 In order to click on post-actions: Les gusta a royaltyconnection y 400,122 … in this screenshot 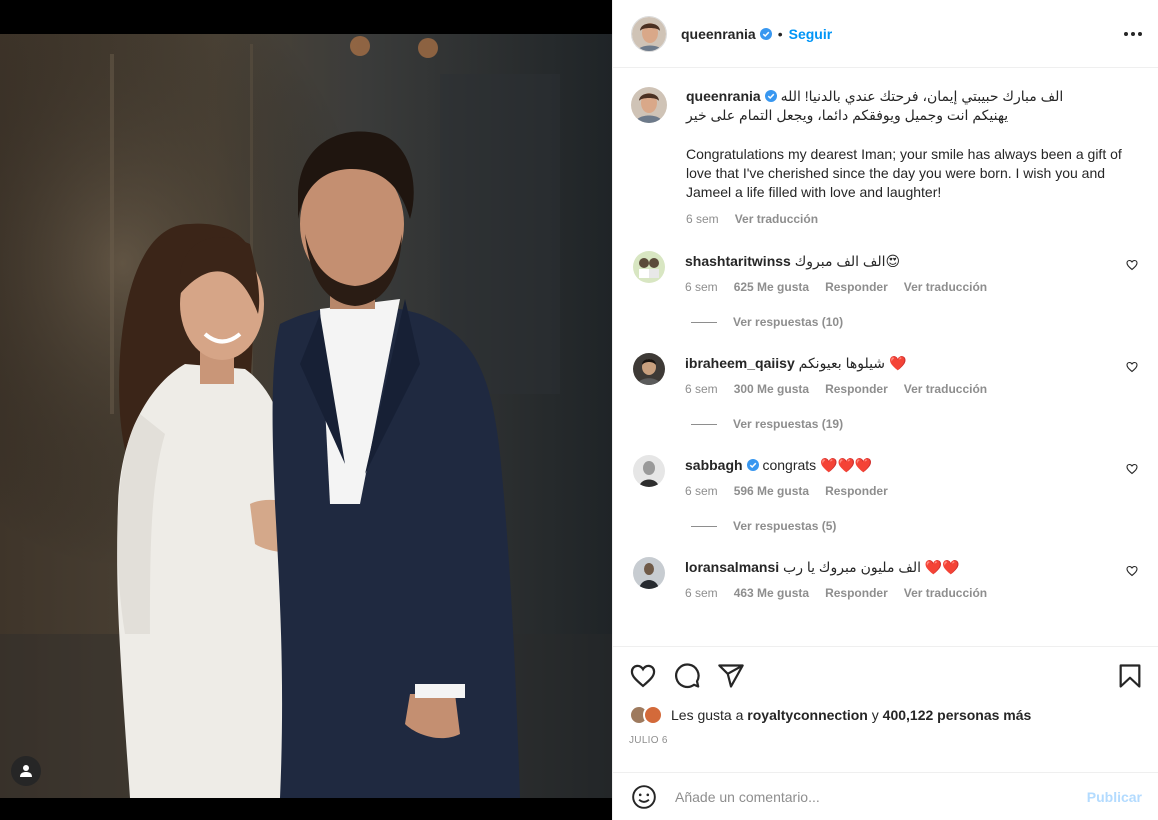, I will do `click(885, 696)`.